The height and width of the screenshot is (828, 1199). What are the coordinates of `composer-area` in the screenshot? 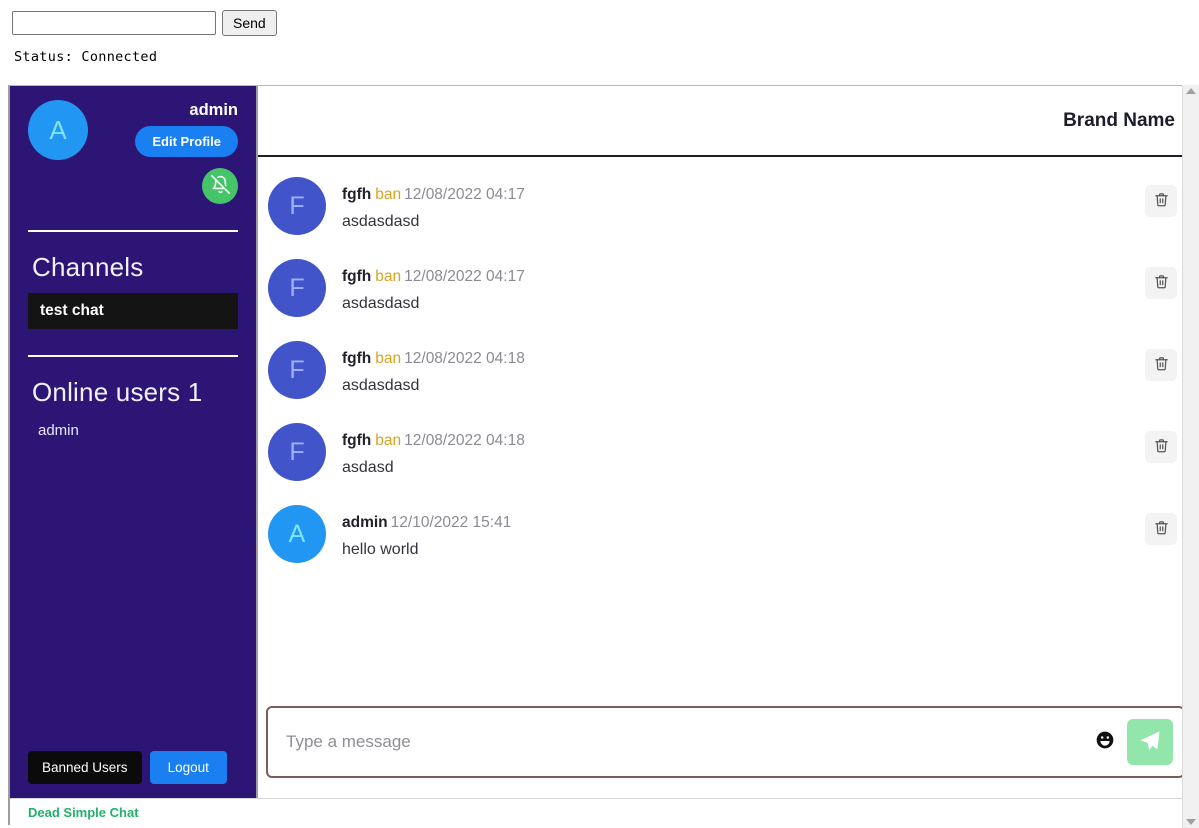 It's located at (728, 748).